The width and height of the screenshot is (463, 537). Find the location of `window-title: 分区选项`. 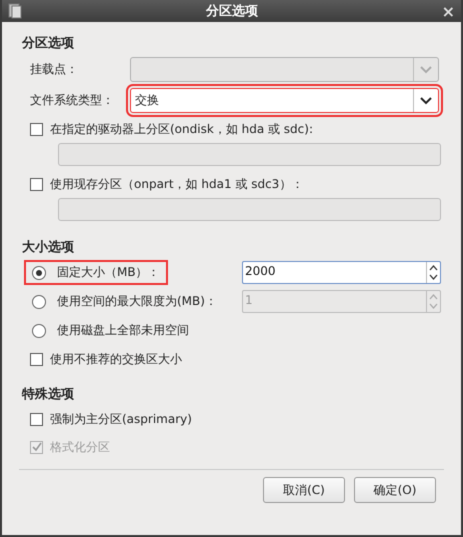

window-title: 分区选项 is located at coordinates (231, 11).